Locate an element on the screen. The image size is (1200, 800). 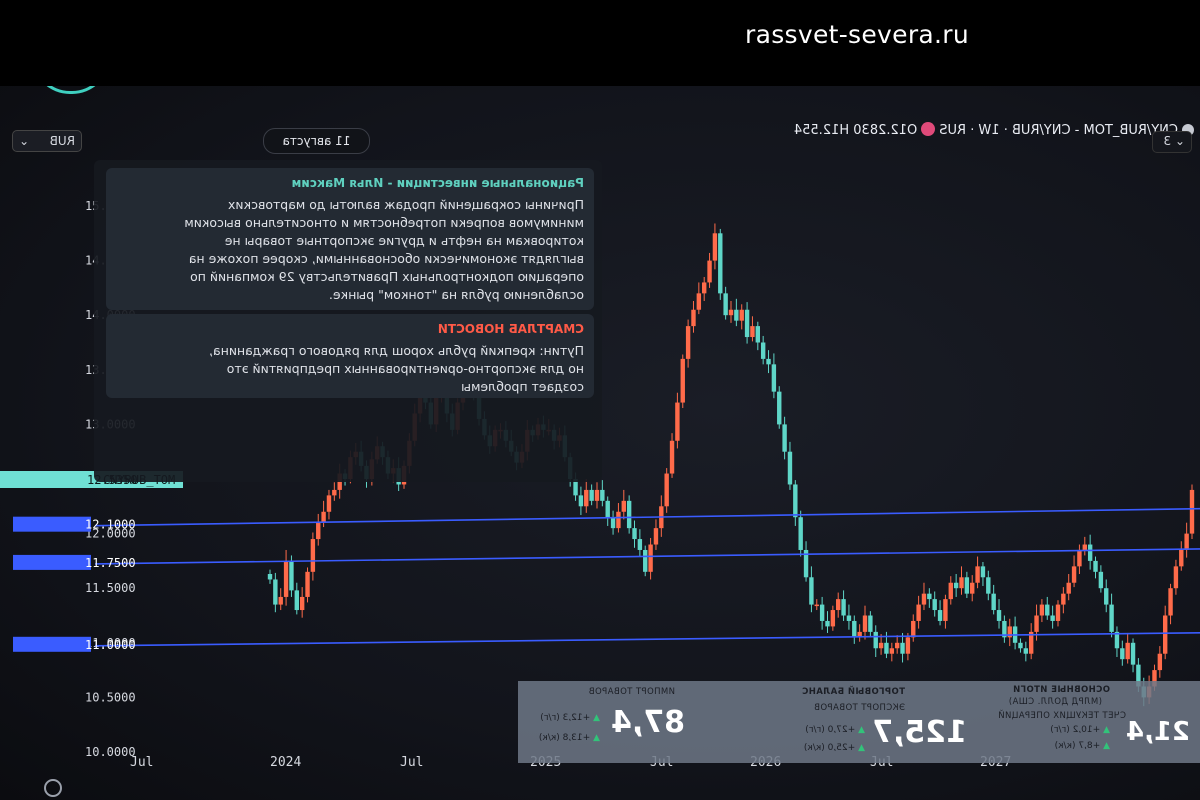
stat-value: 21,4 is located at coordinates (1157, 732).